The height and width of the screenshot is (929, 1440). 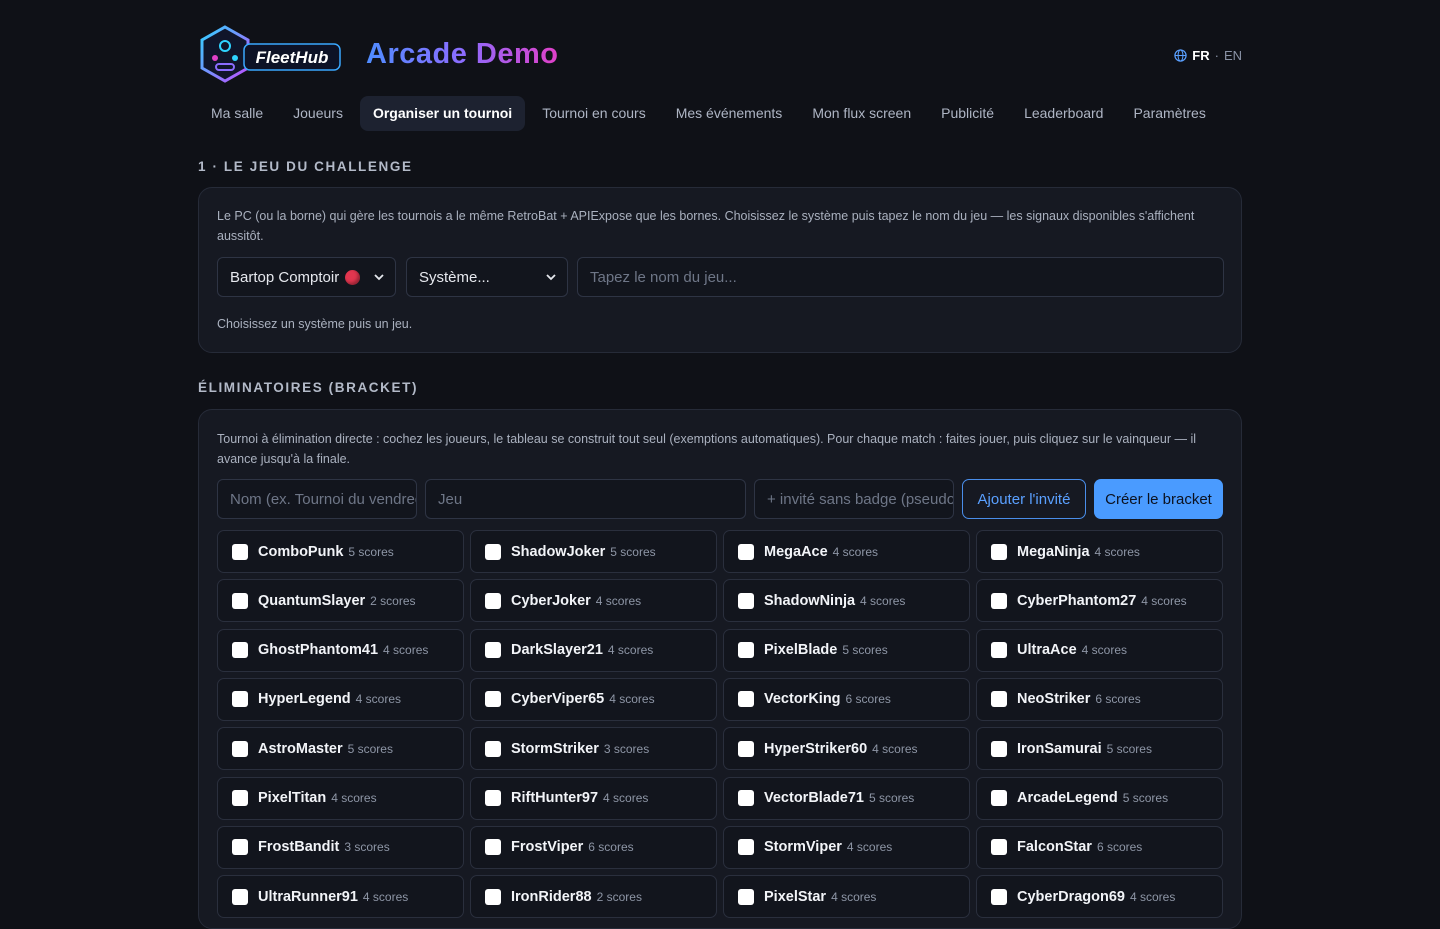 What do you see at coordinates (967, 113) in the screenshot?
I see `nav-publicite: Publicité` at bounding box center [967, 113].